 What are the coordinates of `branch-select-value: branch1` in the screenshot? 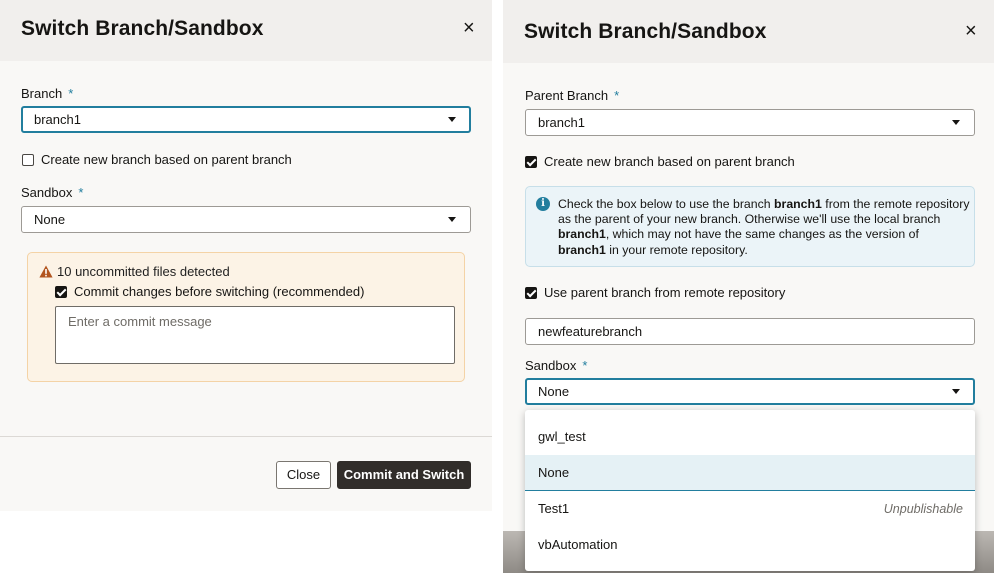 It's located at (57, 119).